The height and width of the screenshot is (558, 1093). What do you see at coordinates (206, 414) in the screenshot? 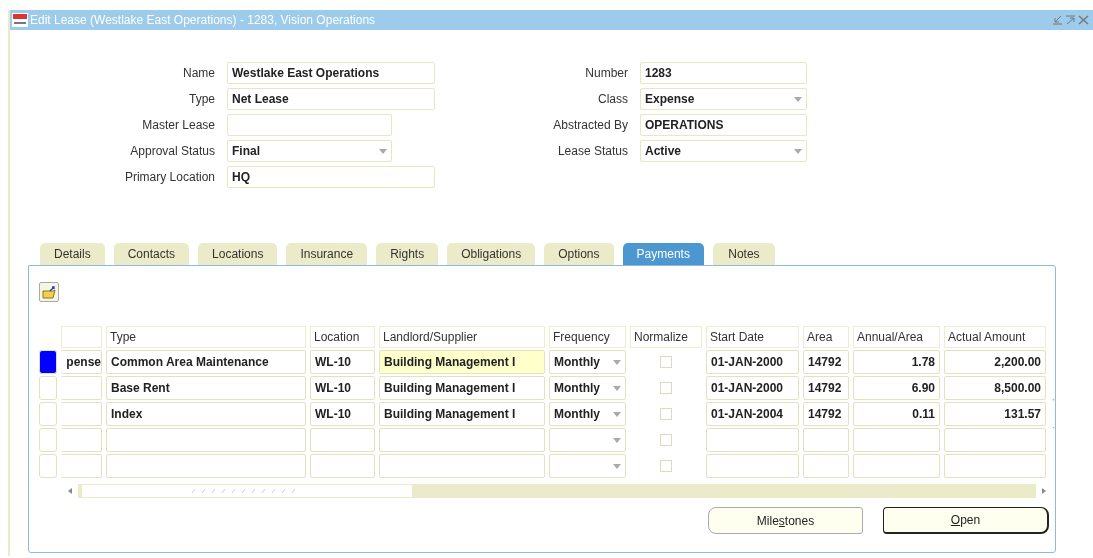
I see `table-cell: Index` at bounding box center [206, 414].